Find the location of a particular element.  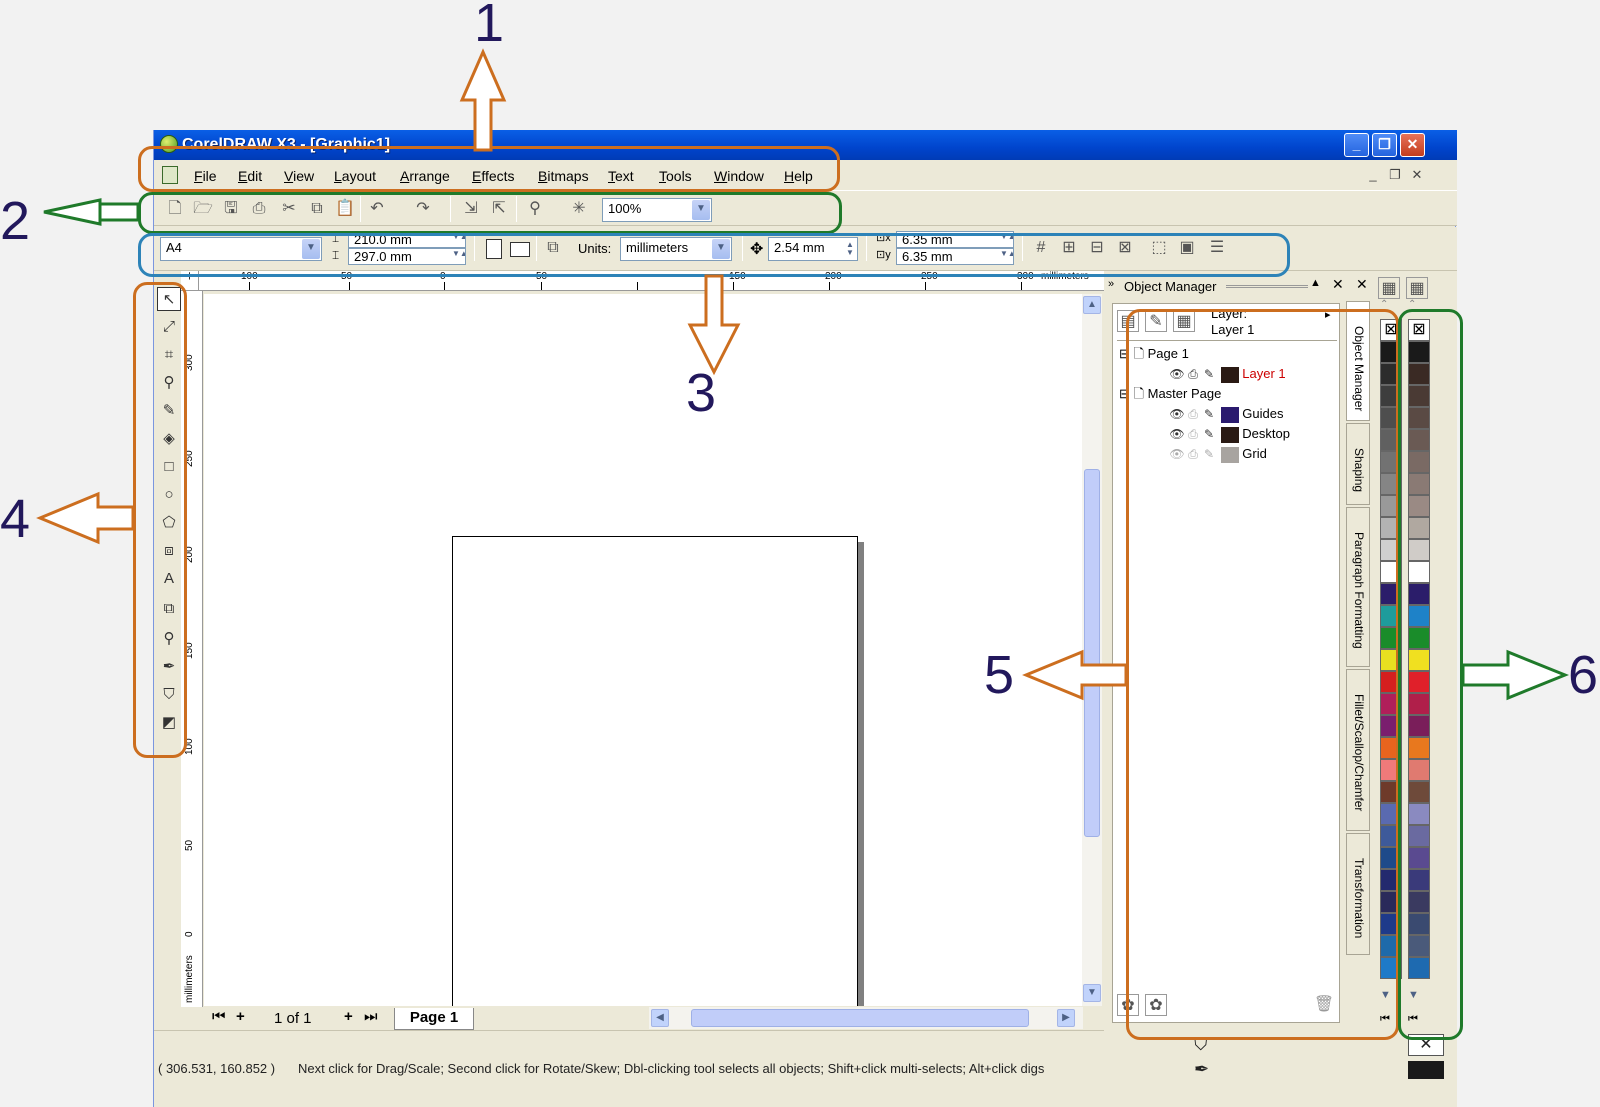

annotation-number-4: 4 is located at coordinates (15, 519).